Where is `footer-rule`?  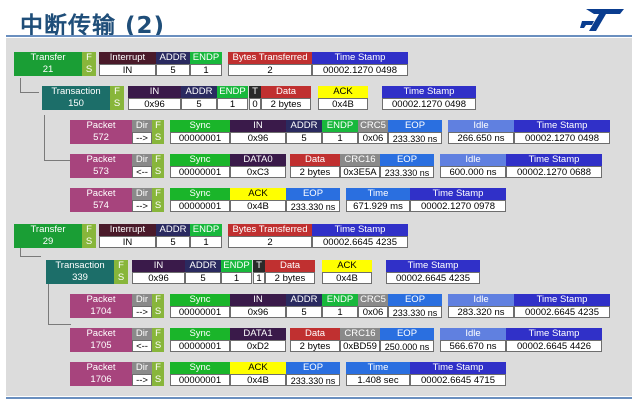
footer-rule is located at coordinates (319, 398).